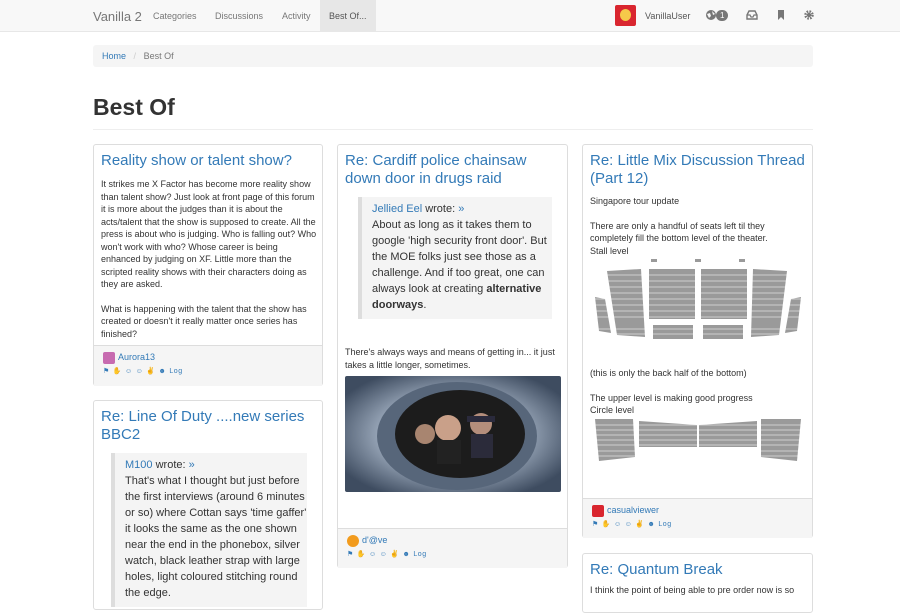 The height and width of the screenshot is (613, 900). What do you see at coordinates (667, 16) in the screenshot?
I see `user-name: VanillaUser` at bounding box center [667, 16].